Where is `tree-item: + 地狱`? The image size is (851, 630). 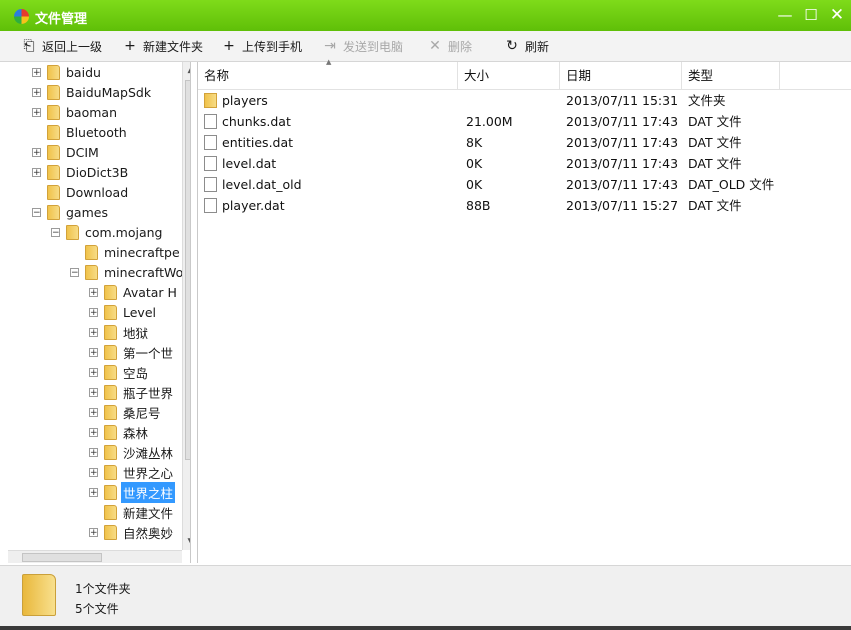
tree-item: + 地狱 is located at coordinates (119, 332).